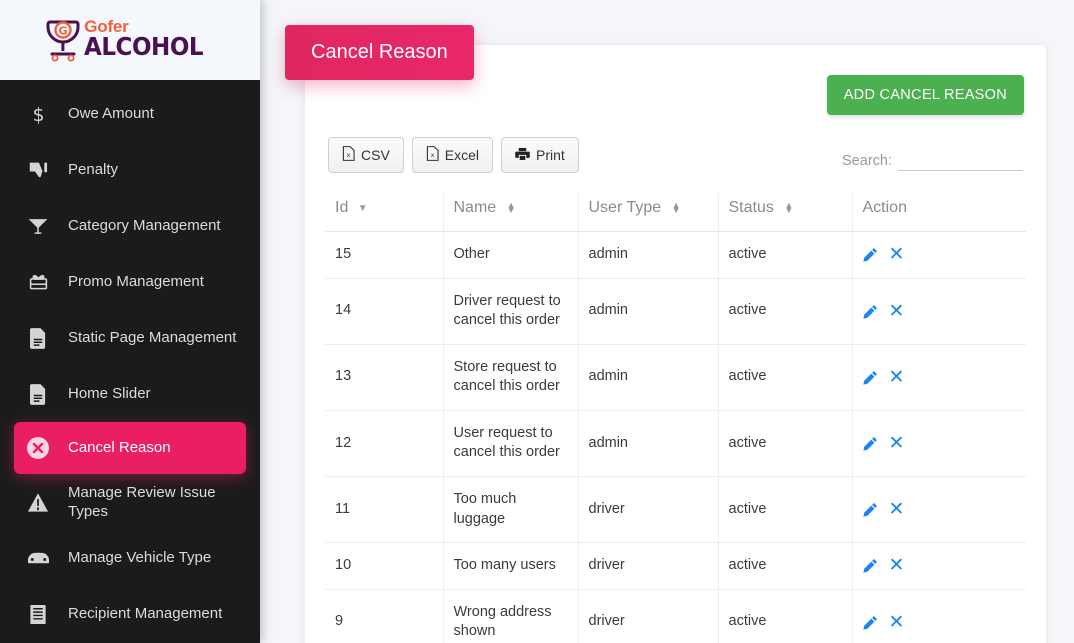  I want to click on svg-text: x, so click(432, 155).